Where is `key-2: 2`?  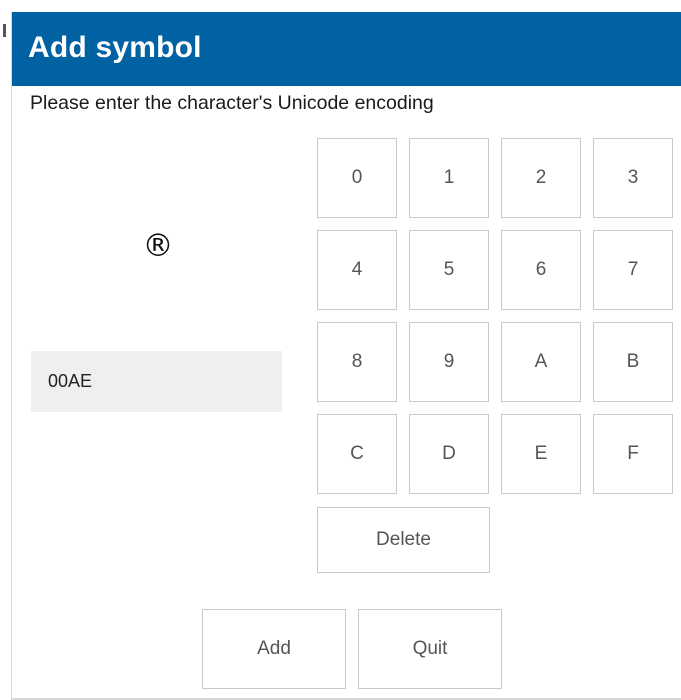
key-2: 2 is located at coordinates (541, 178).